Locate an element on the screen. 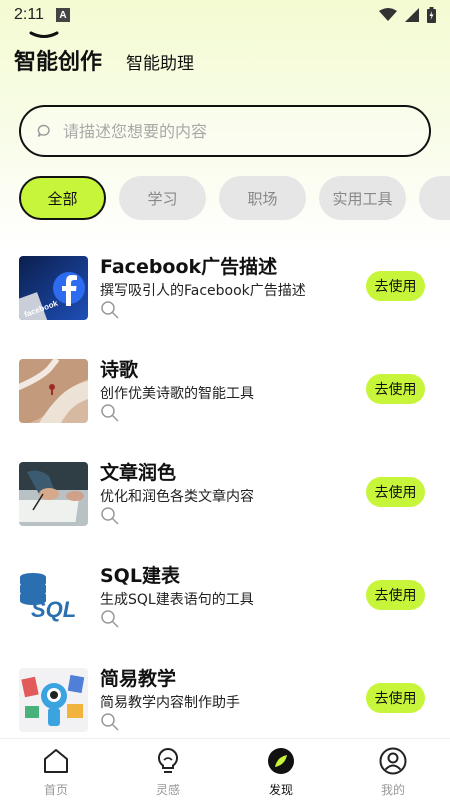  item-title: 简易教学 is located at coordinates (138, 679).